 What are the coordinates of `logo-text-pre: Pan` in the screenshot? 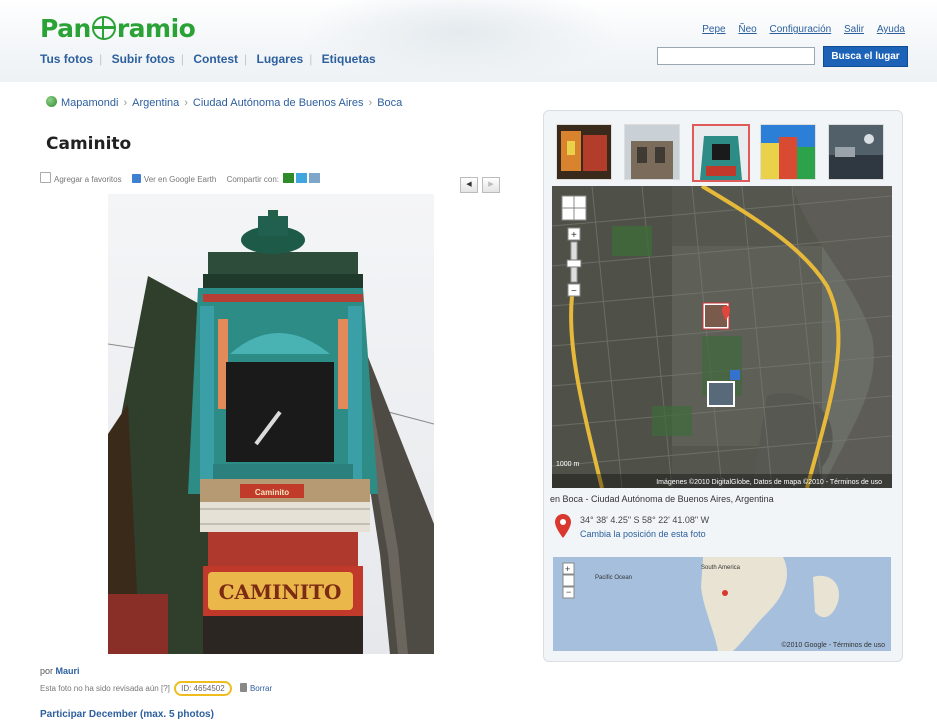 It's located at (65, 28).